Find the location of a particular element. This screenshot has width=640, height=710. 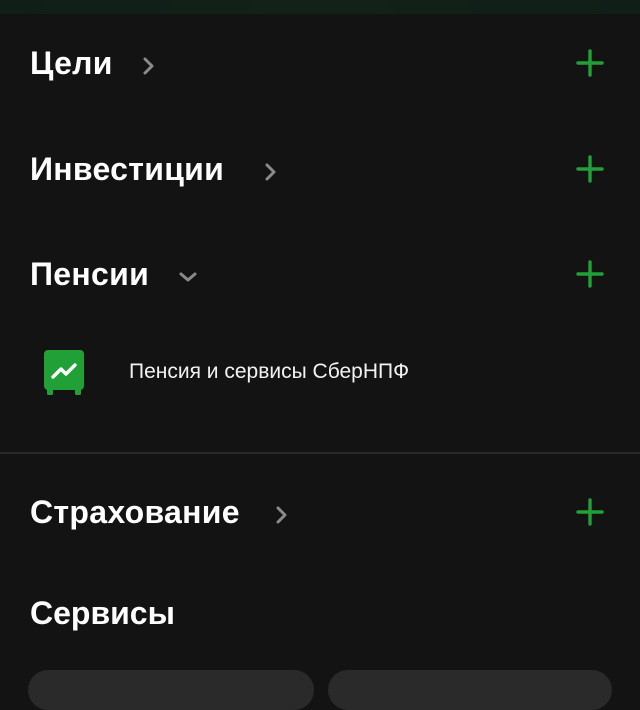

pension-item-label: Пенсия и сервисы СберНПФ is located at coordinates (269, 371).